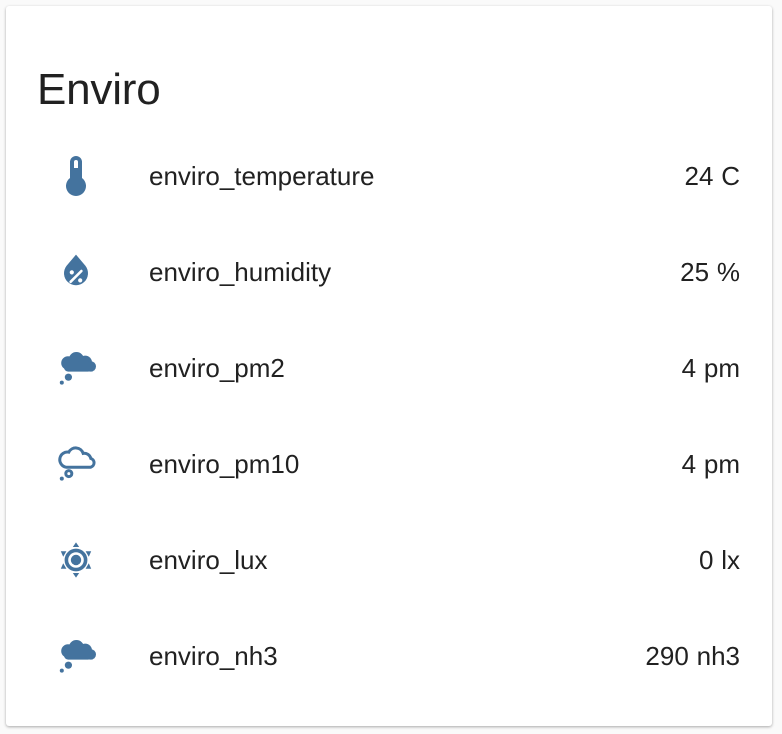 The width and height of the screenshot is (782, 734). I want to click on entity-name: enviro_nh3, so click(213, 656).